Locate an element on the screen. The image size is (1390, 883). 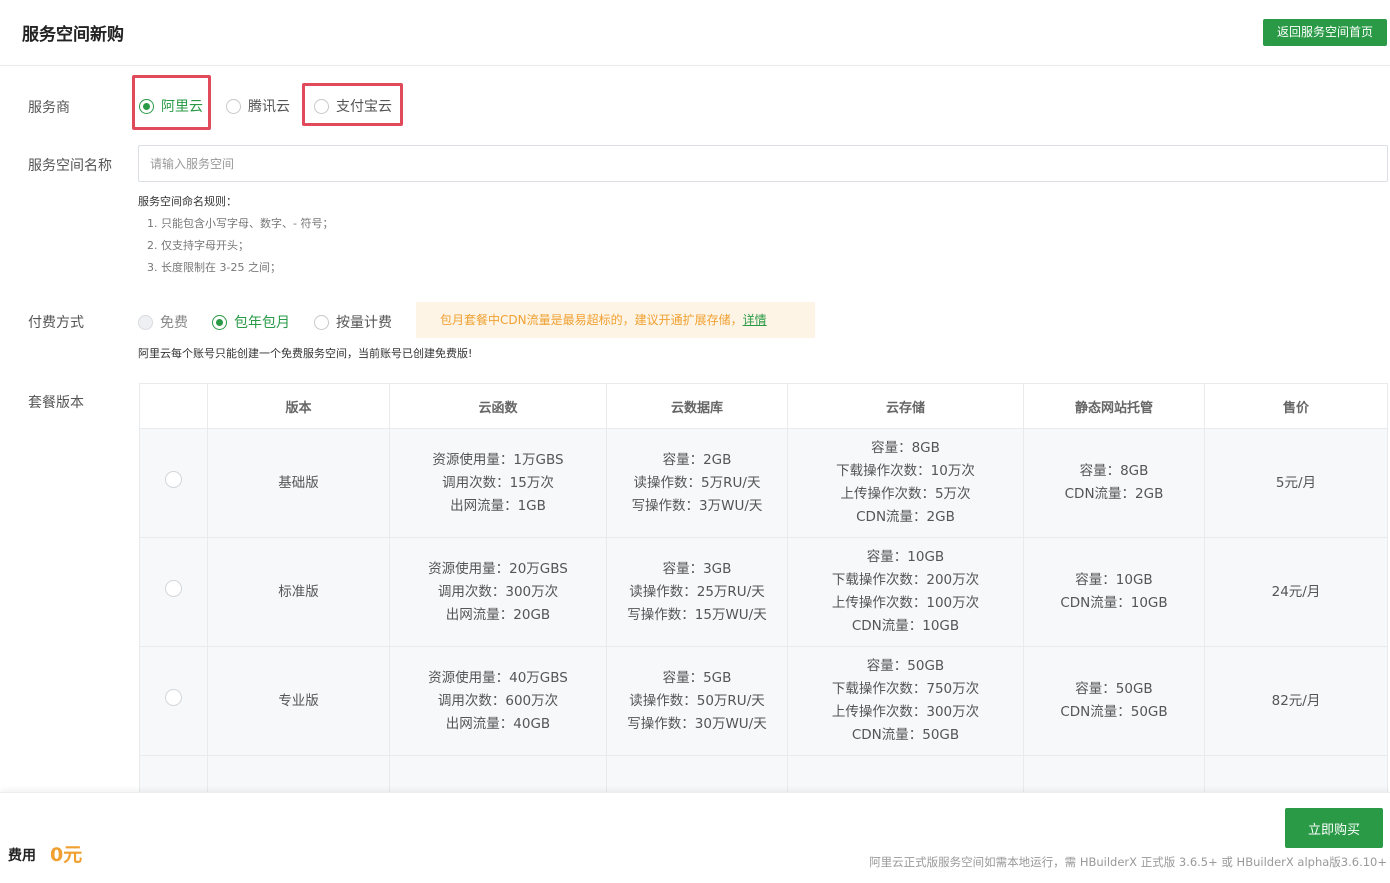
plan-price-cell: 24元/月 is located at coordinates (1296, 592).